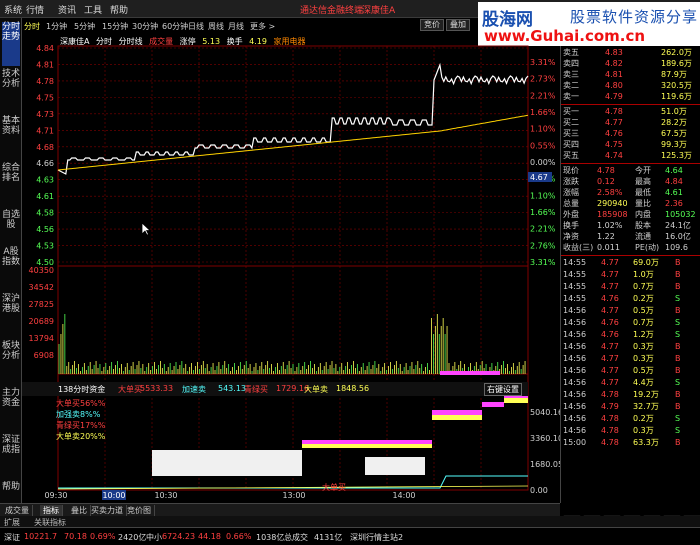 The height and width of the screenshot is (545, 700). Describe the element at coordinates (80, 420) in the screenshot. I see `fund-legend: 大单买56%% 加强卖8%% 青绿买17%% 大单卖20%%` at that location.